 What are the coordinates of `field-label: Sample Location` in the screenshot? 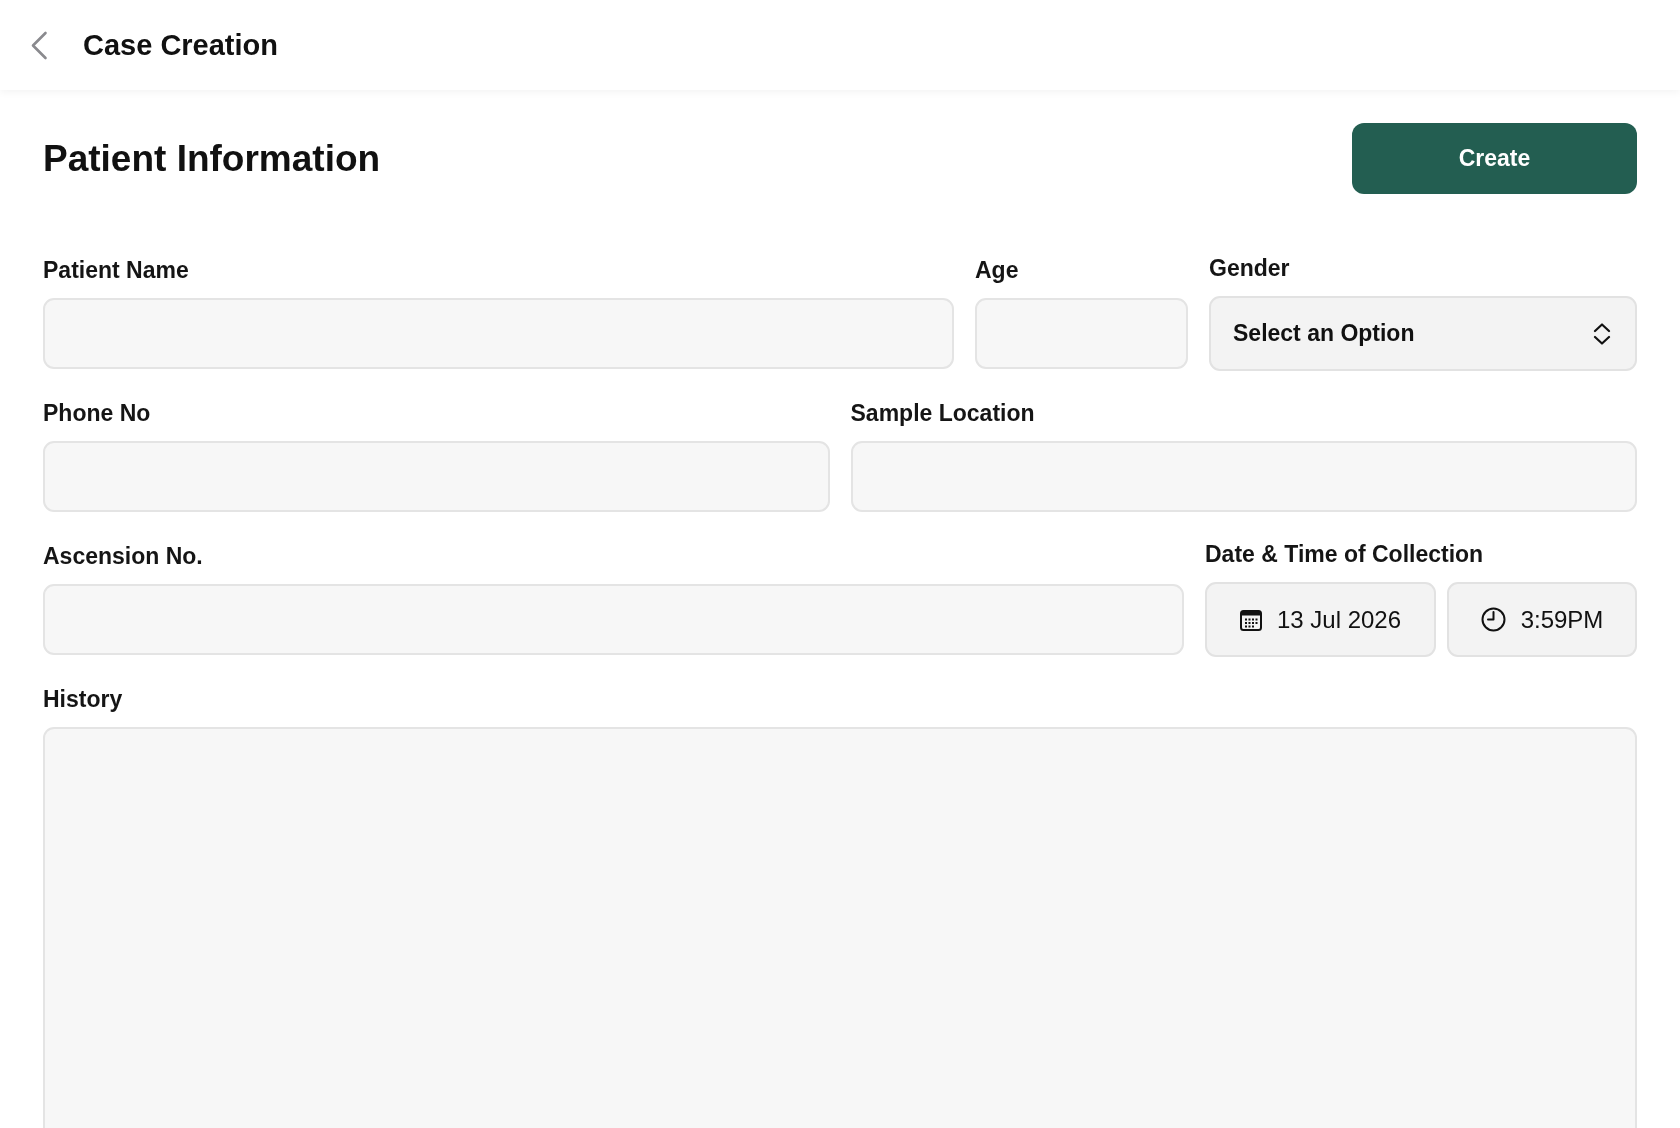 It's located at (943, 413).